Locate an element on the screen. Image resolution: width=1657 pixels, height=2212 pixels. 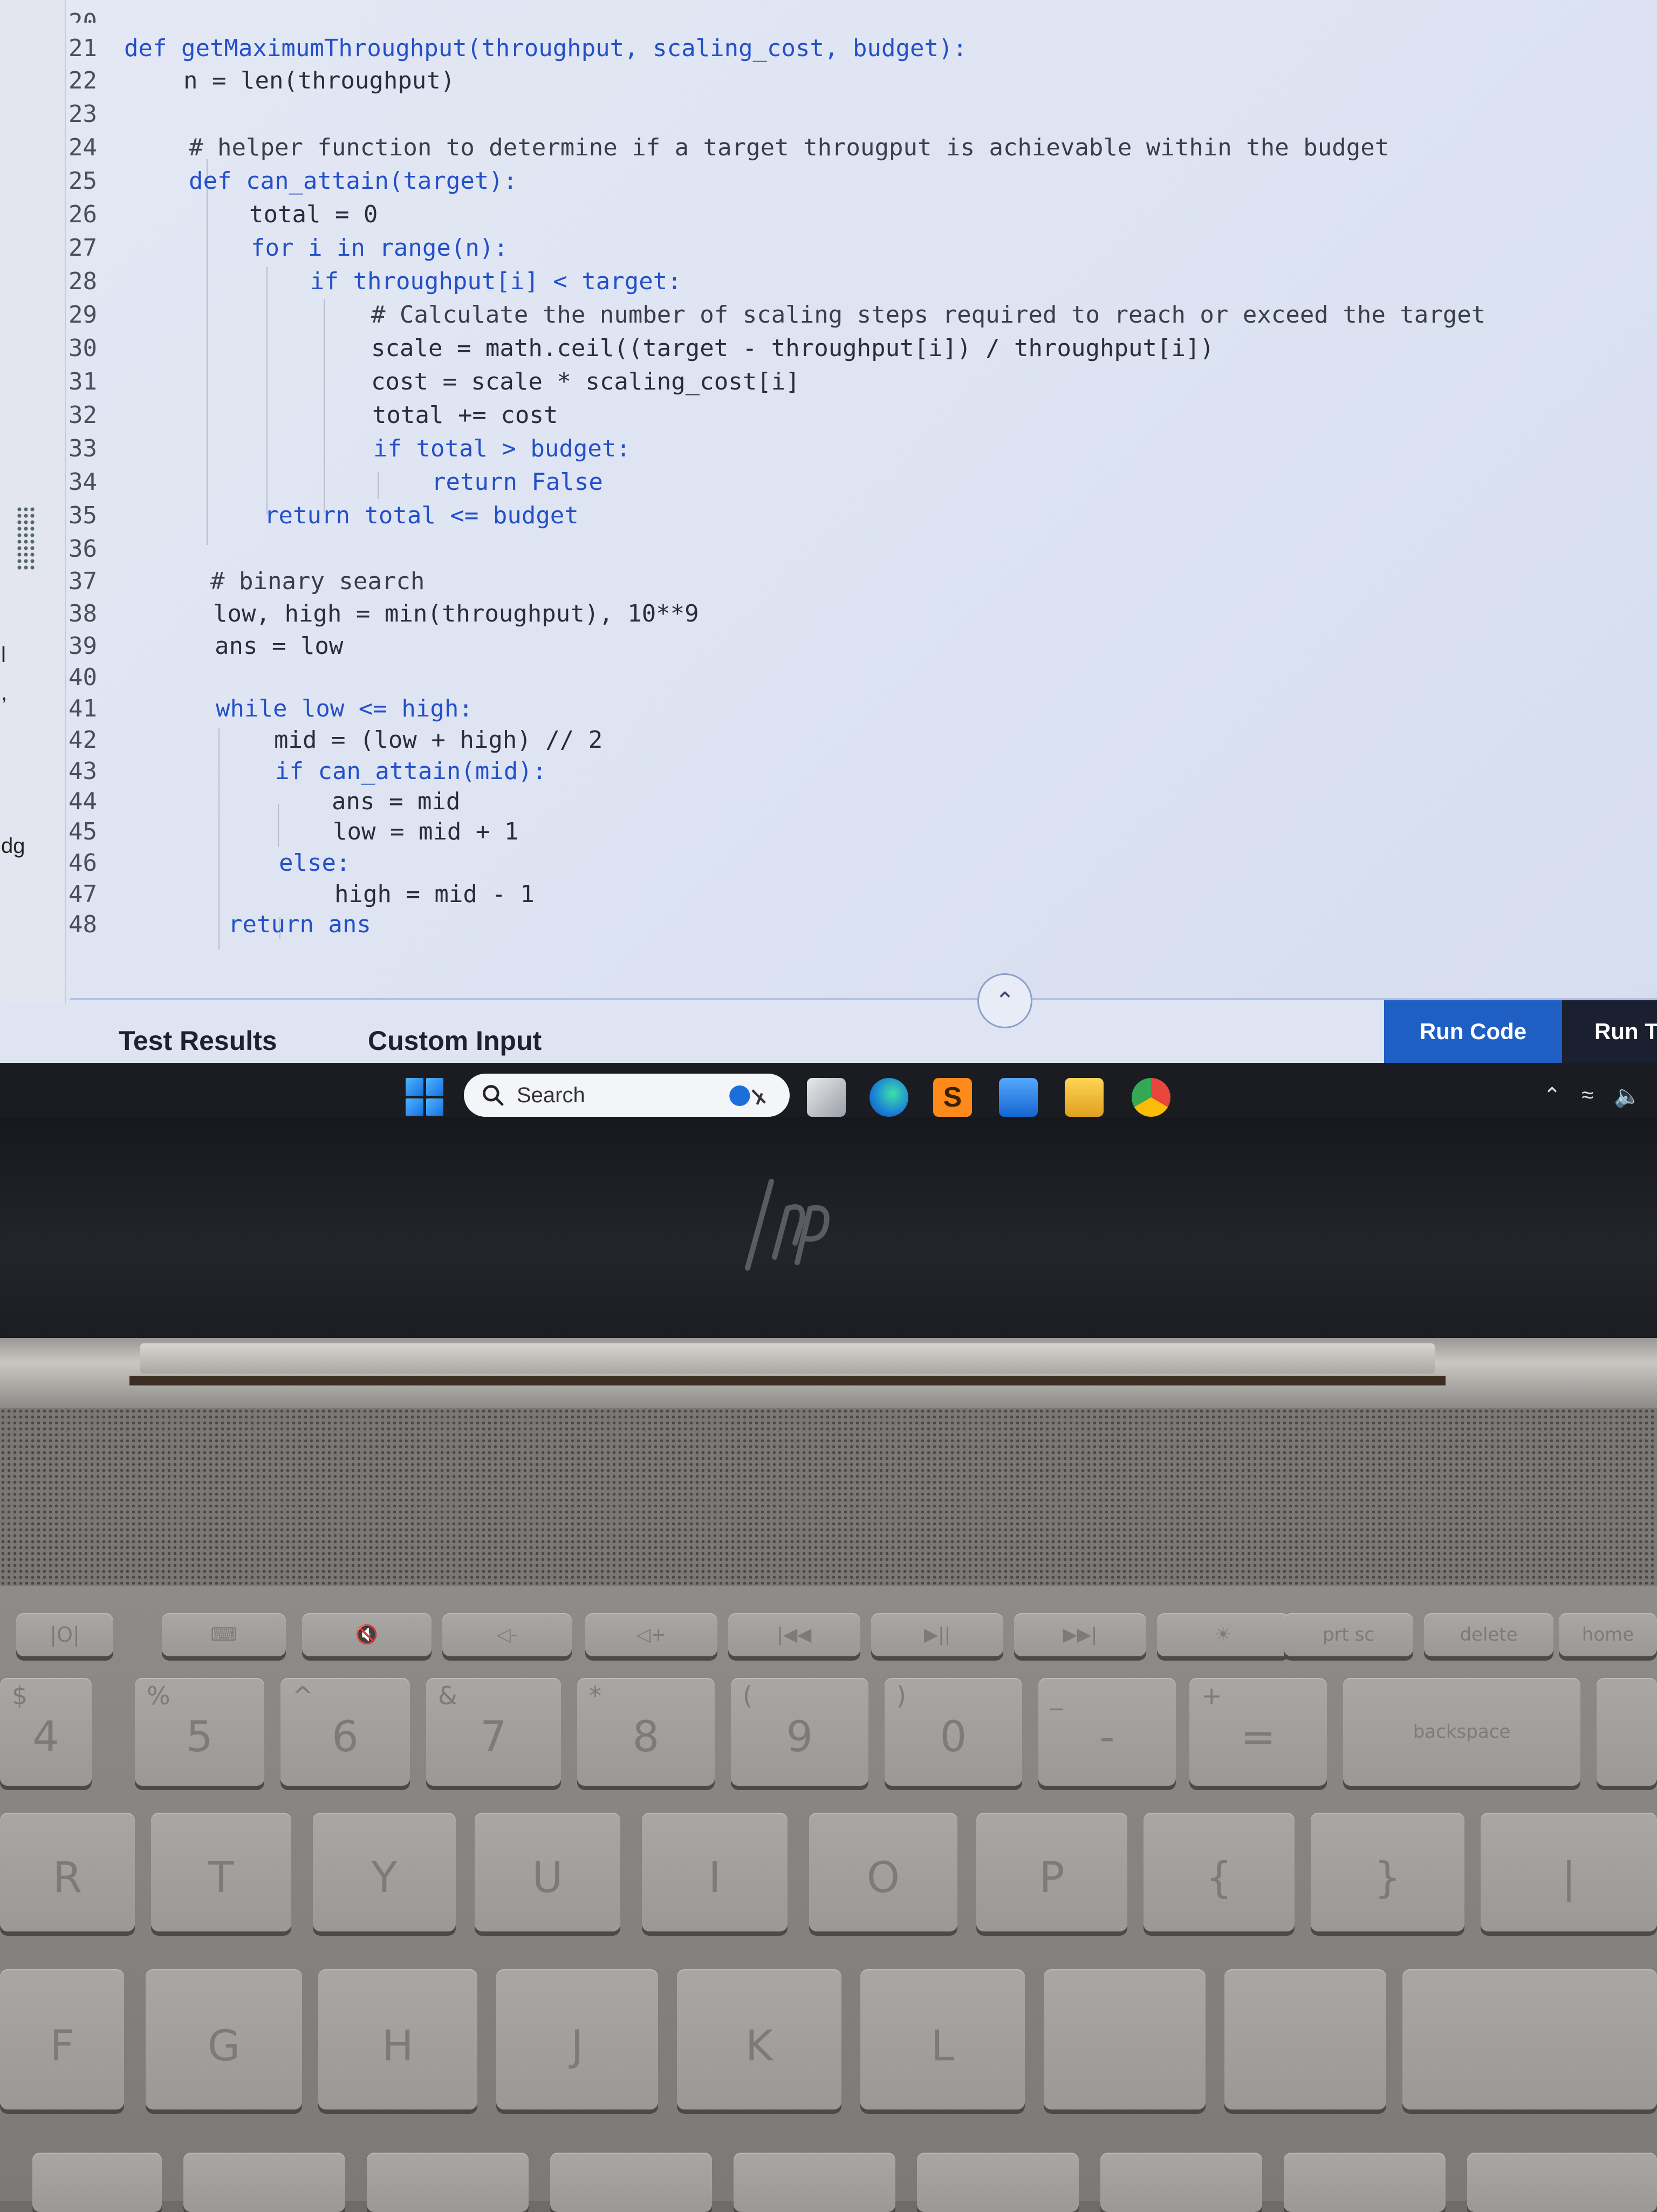
run-code-button: Run Code is located at coordinates (1473, 1031).